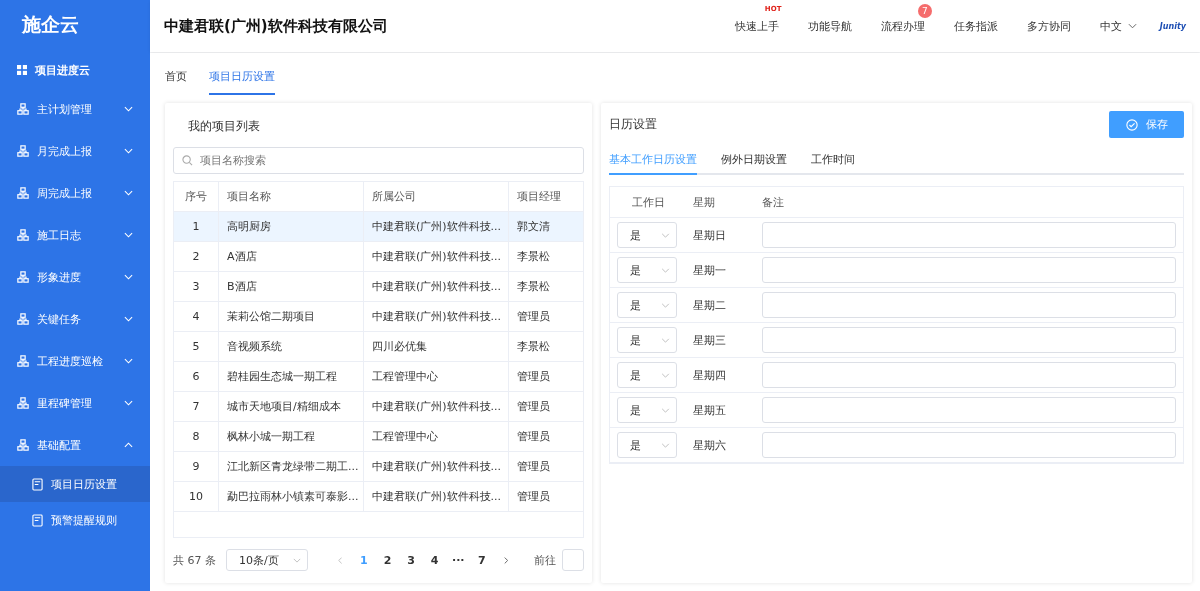  I want to click on sidebar-item: 里程碑管理, so click(75, 403).